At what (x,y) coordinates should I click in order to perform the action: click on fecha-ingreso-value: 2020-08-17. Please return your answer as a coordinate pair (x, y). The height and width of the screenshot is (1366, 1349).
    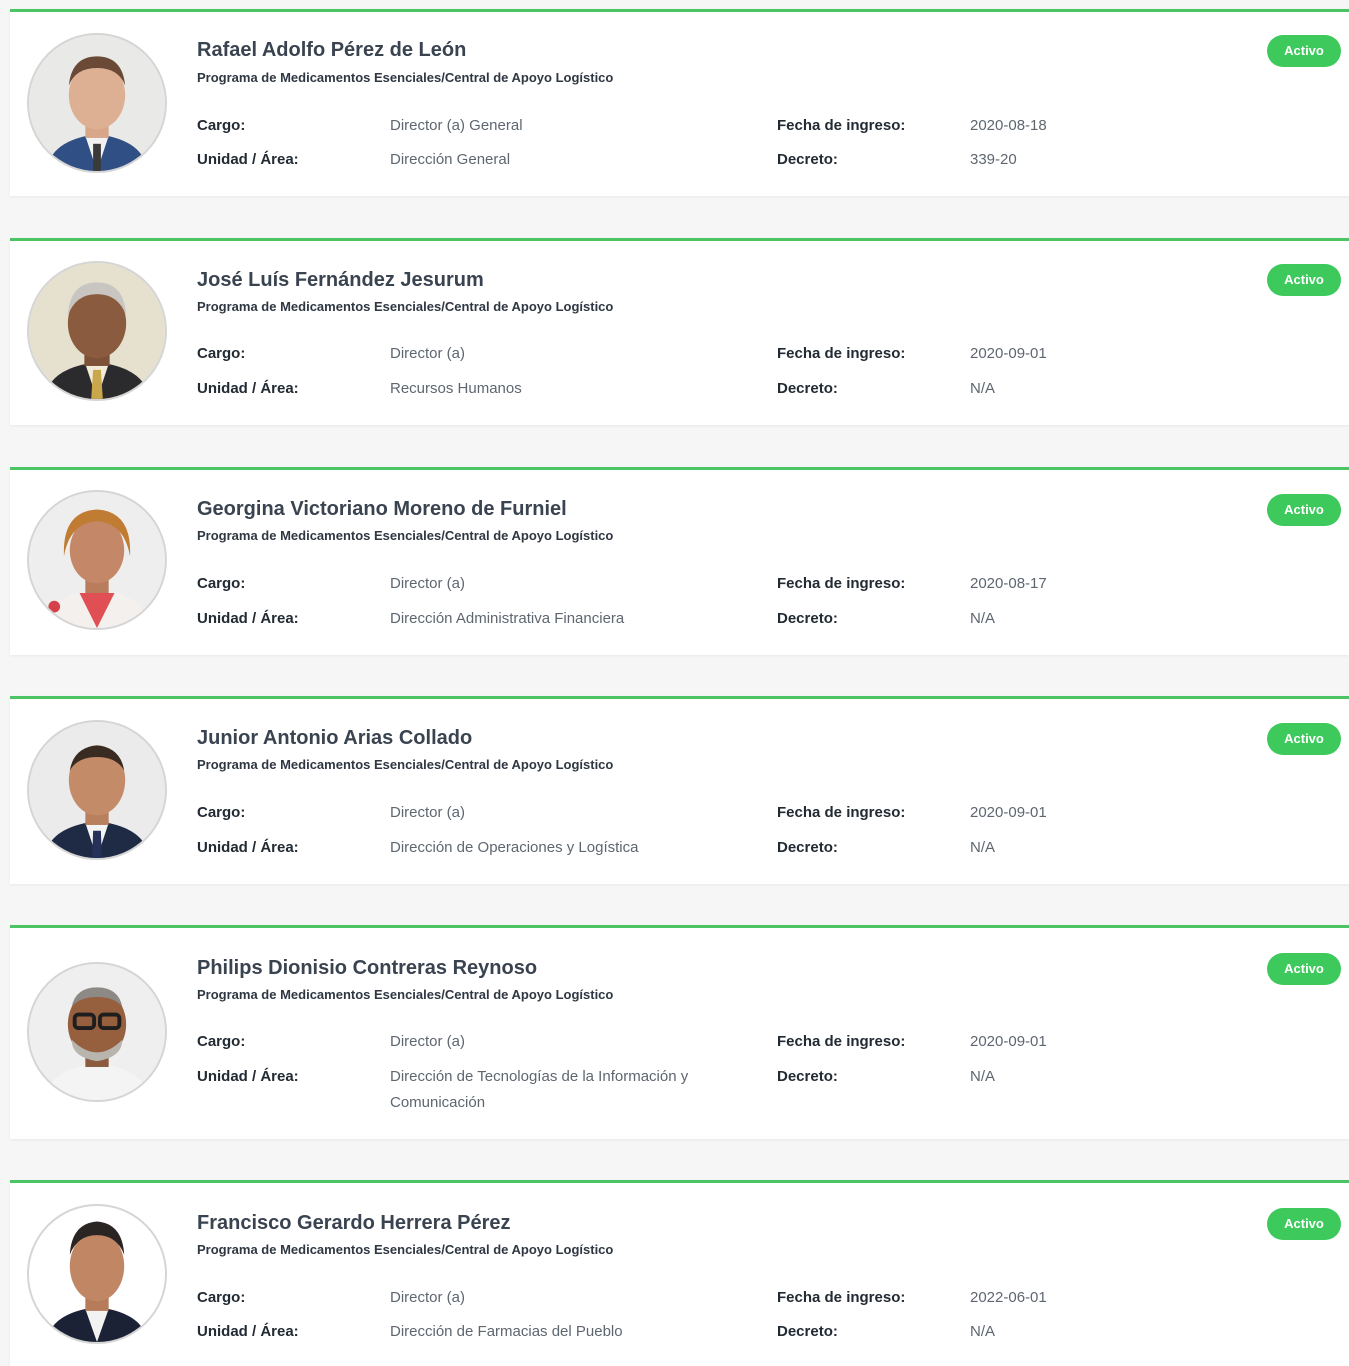
    Looking at the image, I should click on (1008, 583).